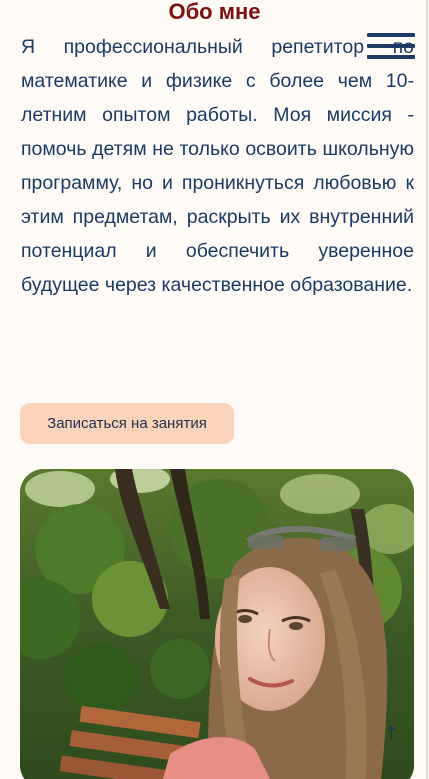 This screenshot has height=779, width=429. What do you see at coordinates (214, 12) in the screenshot?
I see `section-title: Обо мне` at bounding box center [214, 12].